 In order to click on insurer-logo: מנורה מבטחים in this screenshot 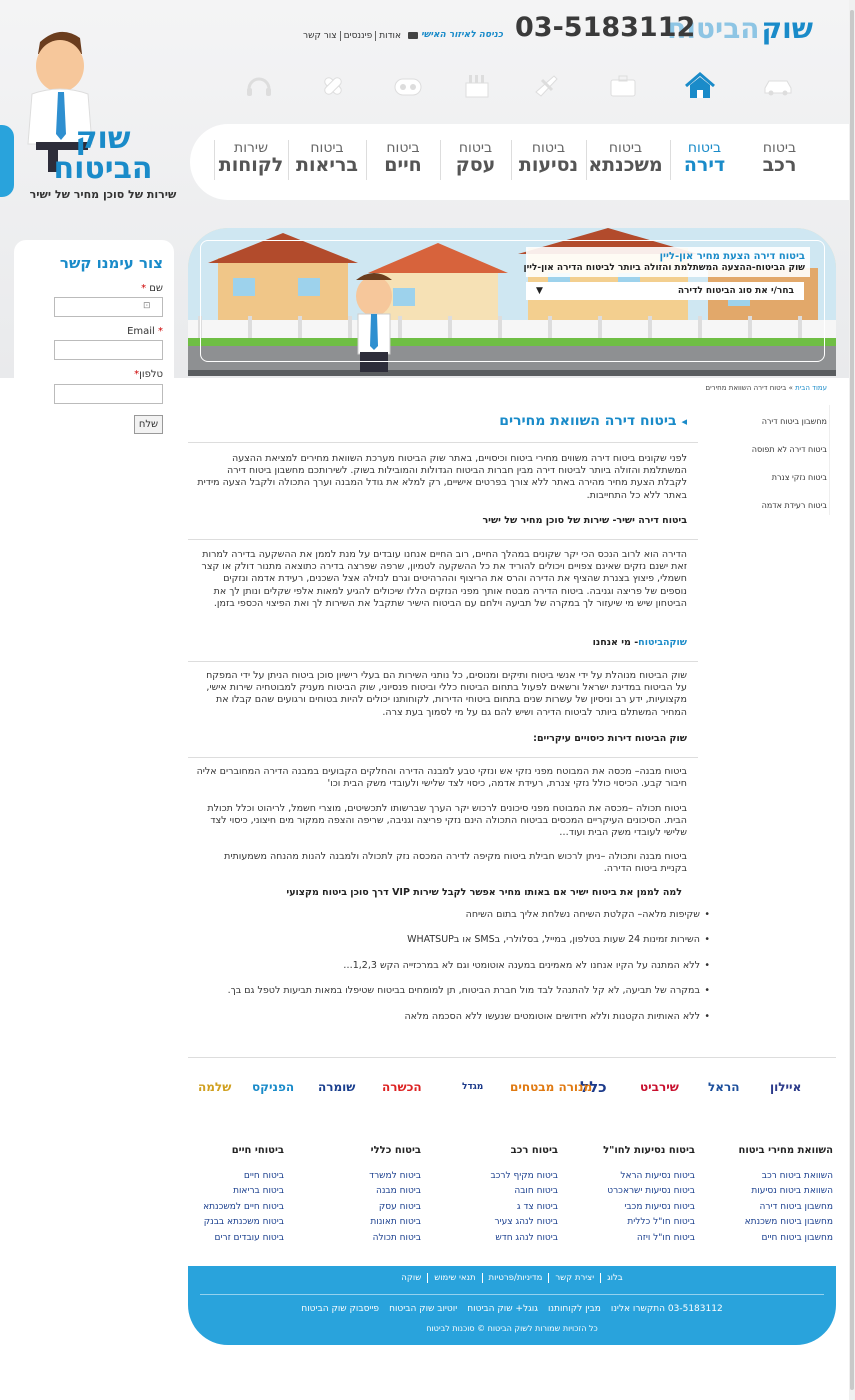, I will do `click(551, 1087)`.